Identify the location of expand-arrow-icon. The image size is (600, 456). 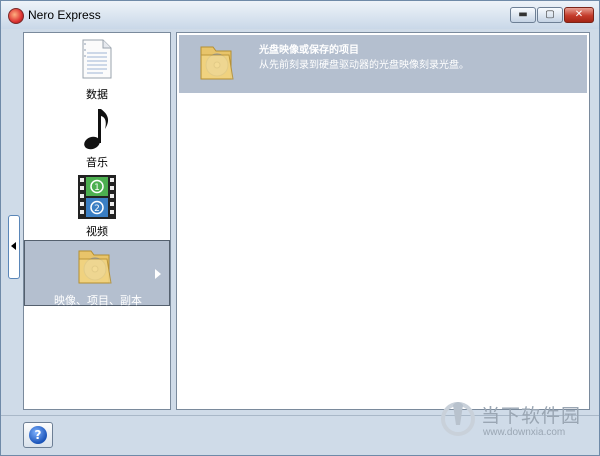
(158, 274).